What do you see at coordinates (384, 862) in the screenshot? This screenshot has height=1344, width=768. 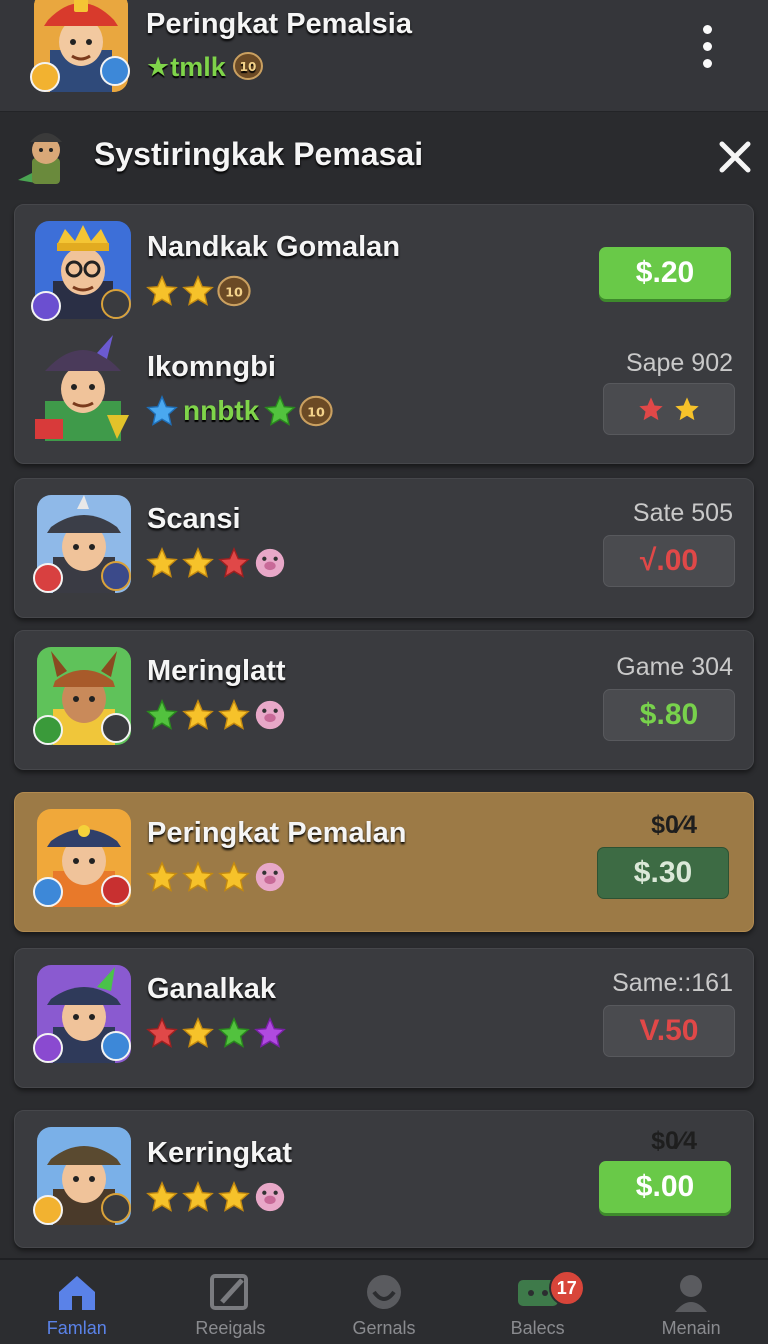 I see `leaderboard-card-highlighted: Peringkat Pemalan $0⁄4 $.30` at bounding box center [384, 862].